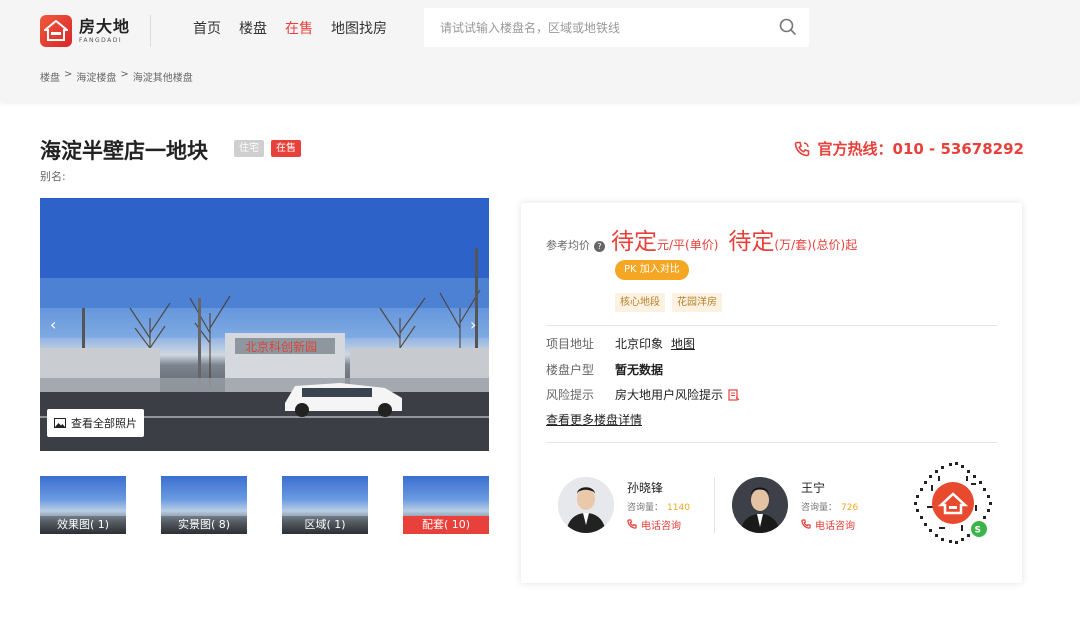  What do you see at coordinates (751, 242) in the screenshot?
I see `total-price-value: 待定` at bounding box center [751, 242].